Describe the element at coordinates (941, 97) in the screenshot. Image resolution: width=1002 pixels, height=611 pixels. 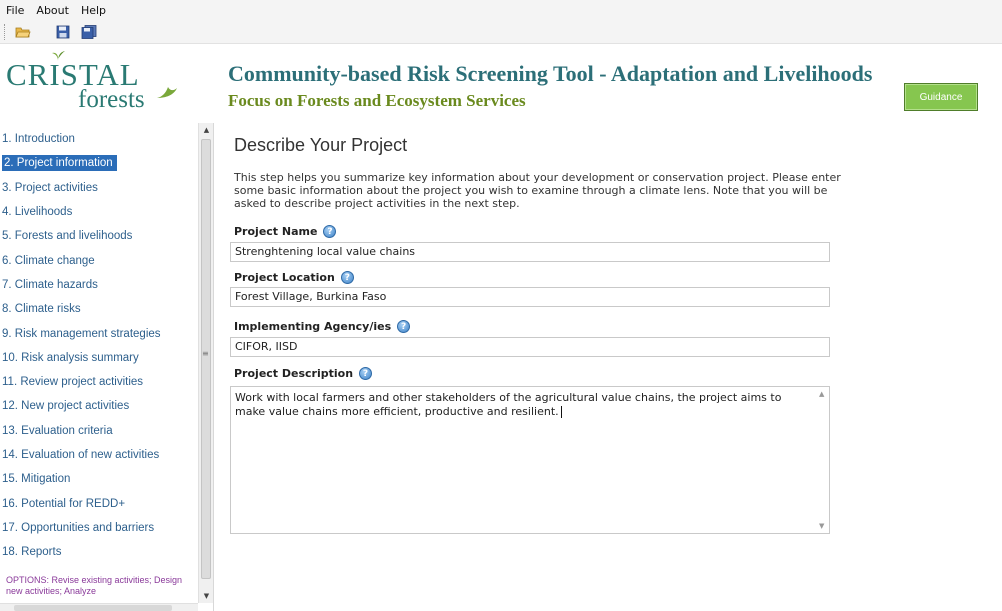
I see `guidance-button: Guidance` at that location.